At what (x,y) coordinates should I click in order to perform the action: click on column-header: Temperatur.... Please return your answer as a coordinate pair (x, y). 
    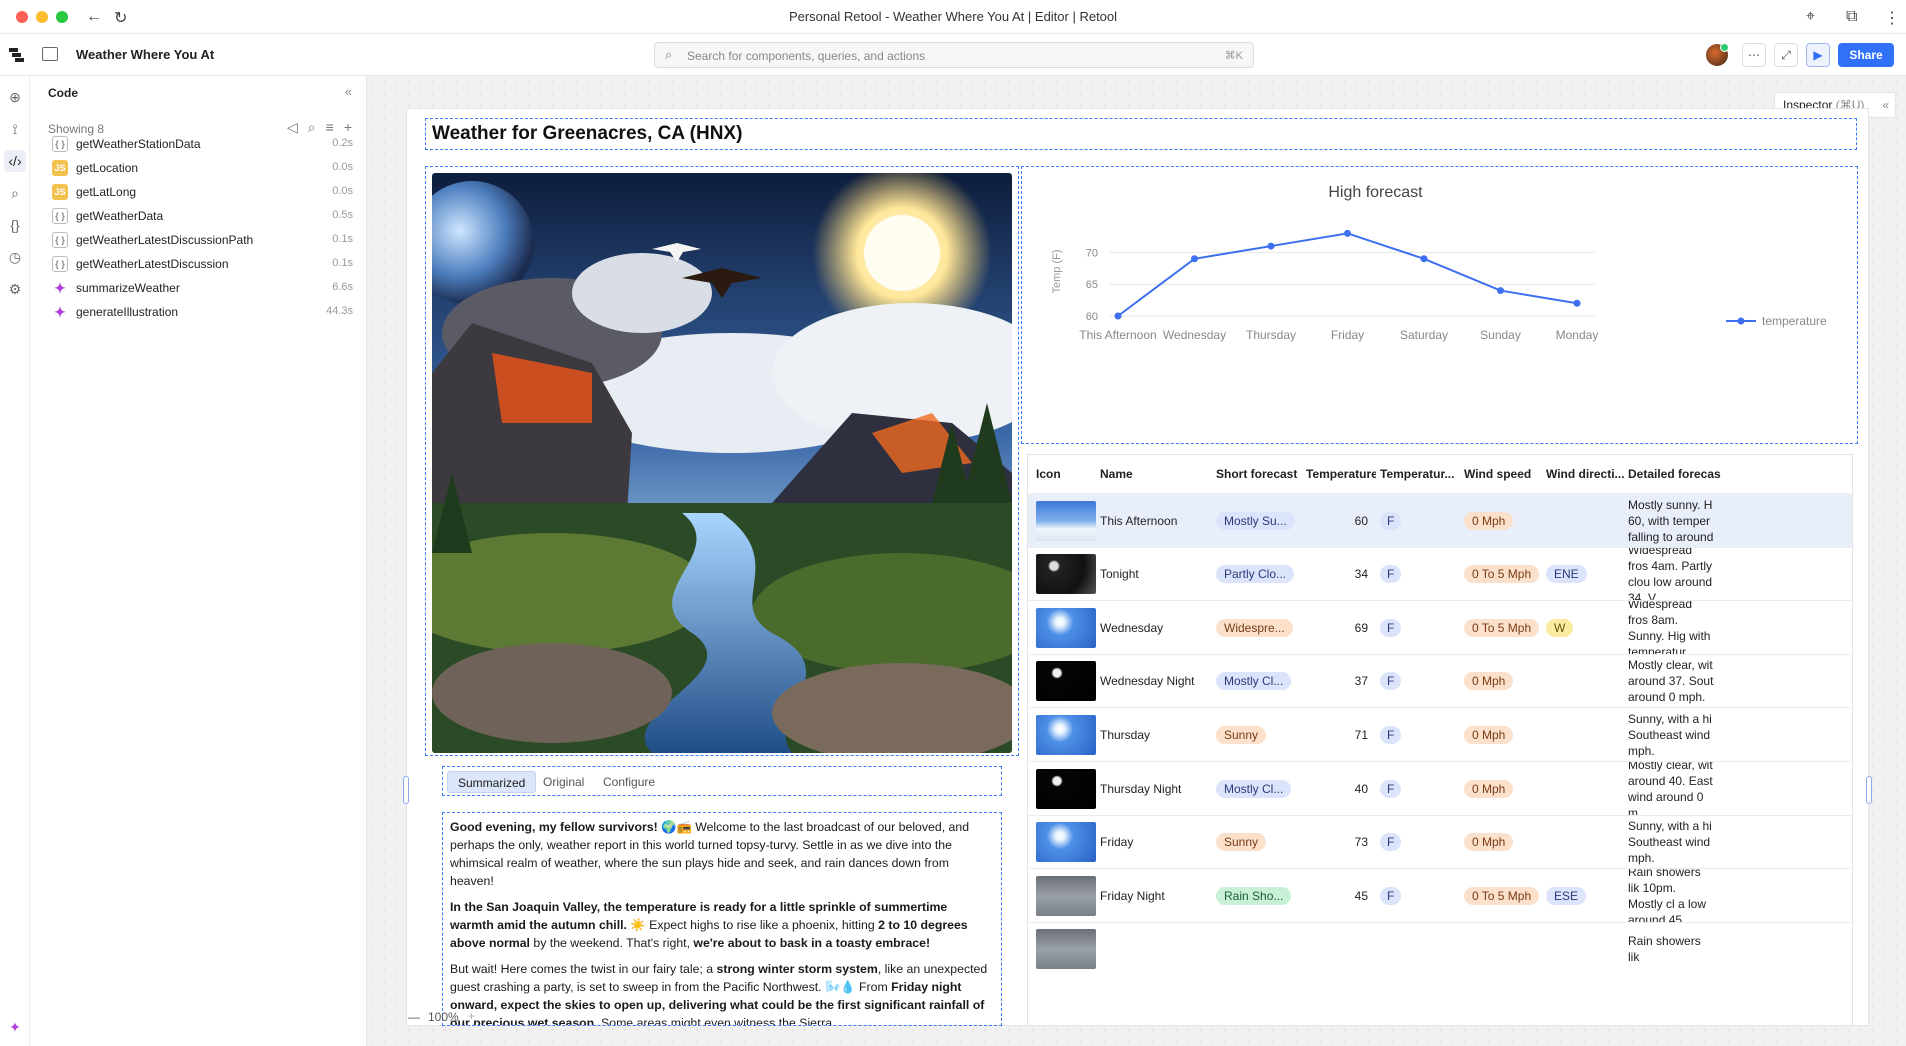
    Looking at the image, I should click on (1420, 474).